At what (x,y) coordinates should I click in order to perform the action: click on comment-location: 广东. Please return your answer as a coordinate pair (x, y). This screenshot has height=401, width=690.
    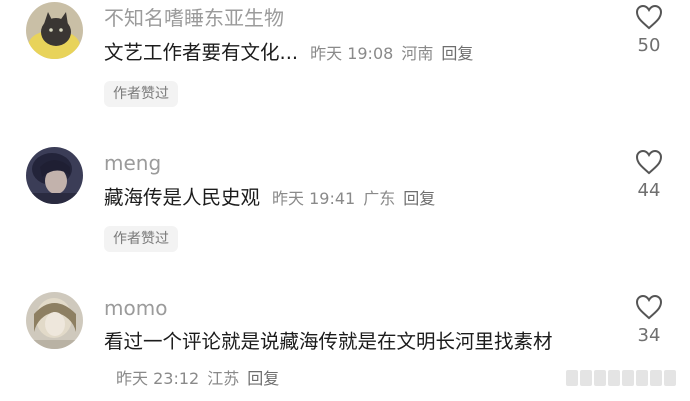
    Looking at the image, I should click on (379, 198).